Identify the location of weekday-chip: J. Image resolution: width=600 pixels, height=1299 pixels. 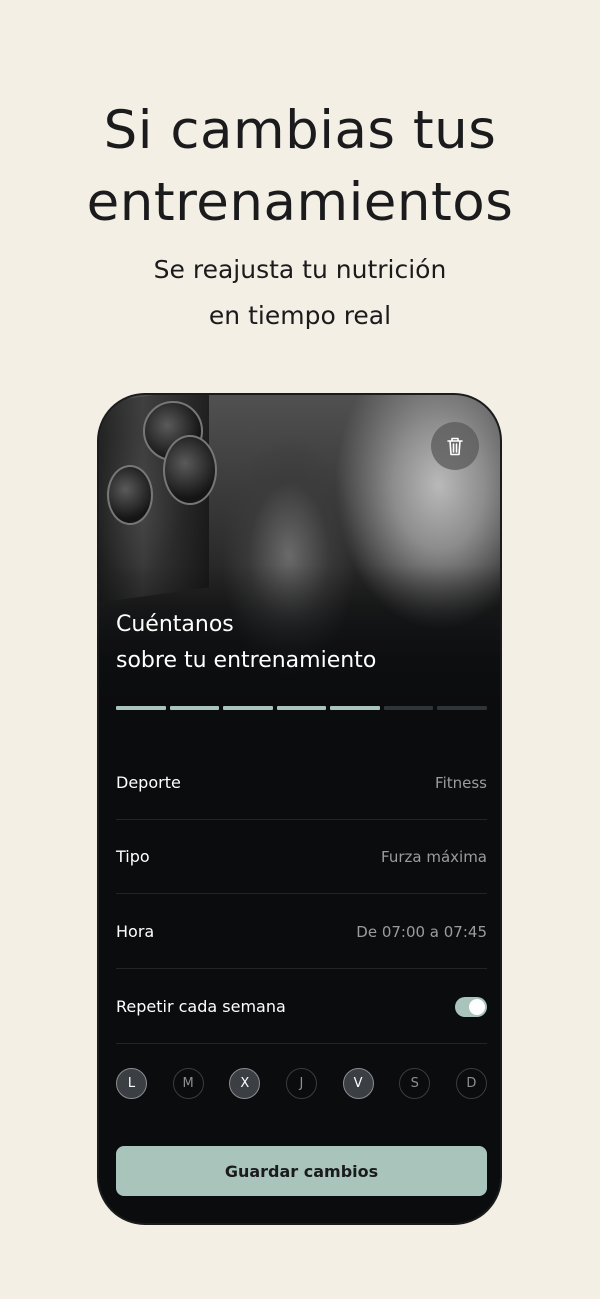
(301, 1083).